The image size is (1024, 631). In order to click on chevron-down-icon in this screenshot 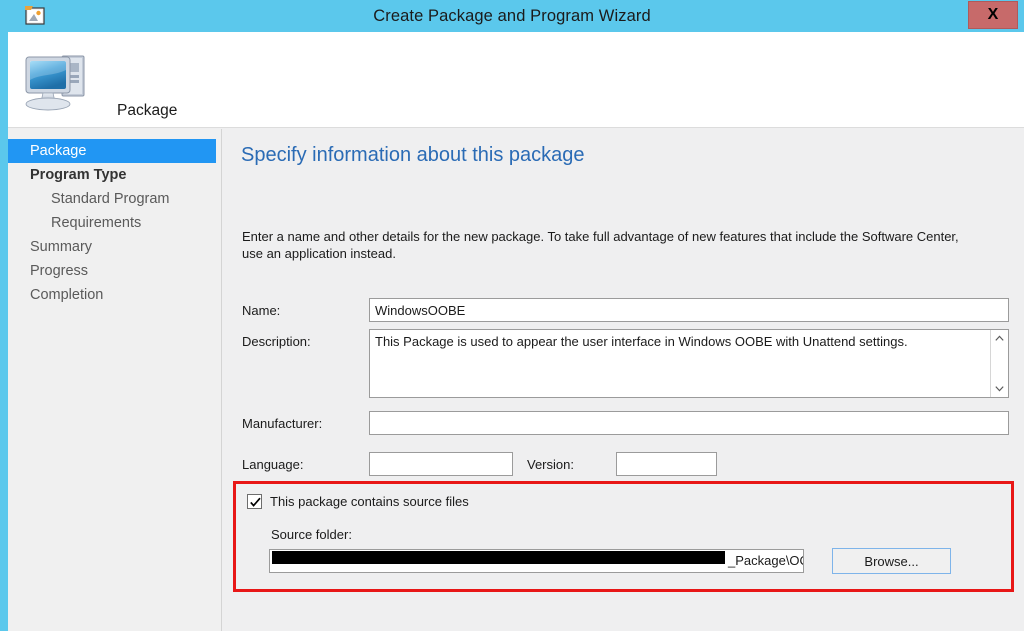, I will do `click(999, 388)`.